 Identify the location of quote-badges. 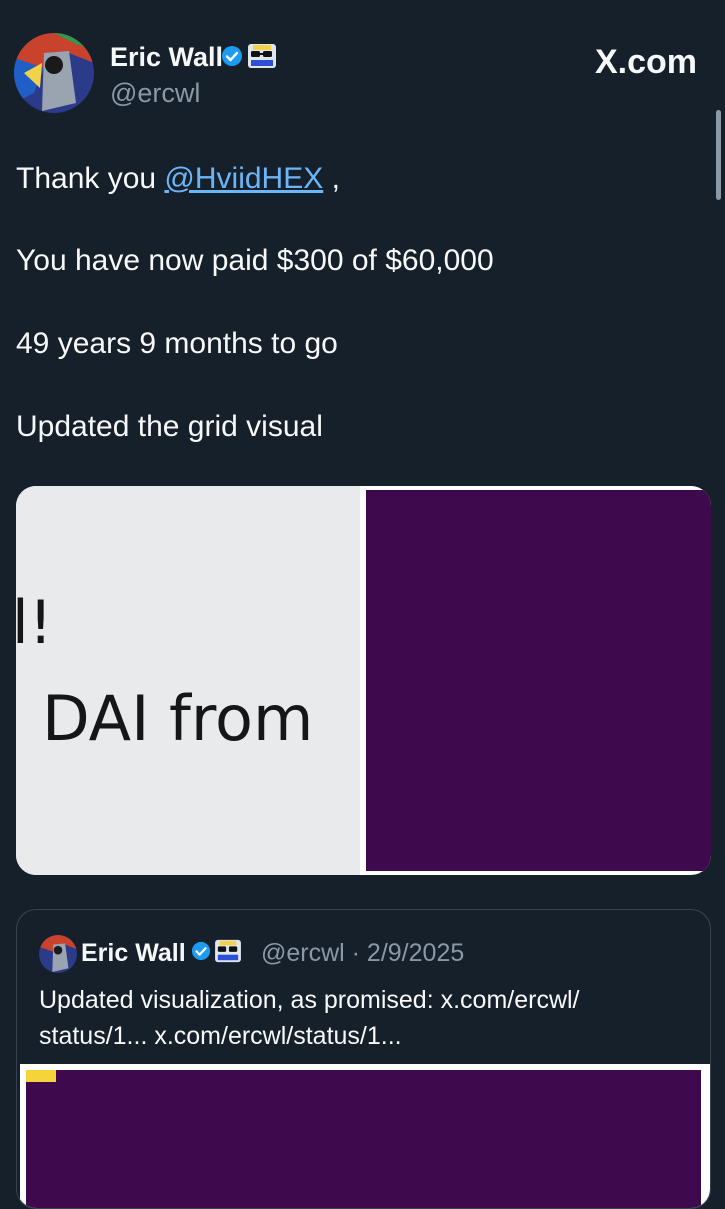
(216, 953).